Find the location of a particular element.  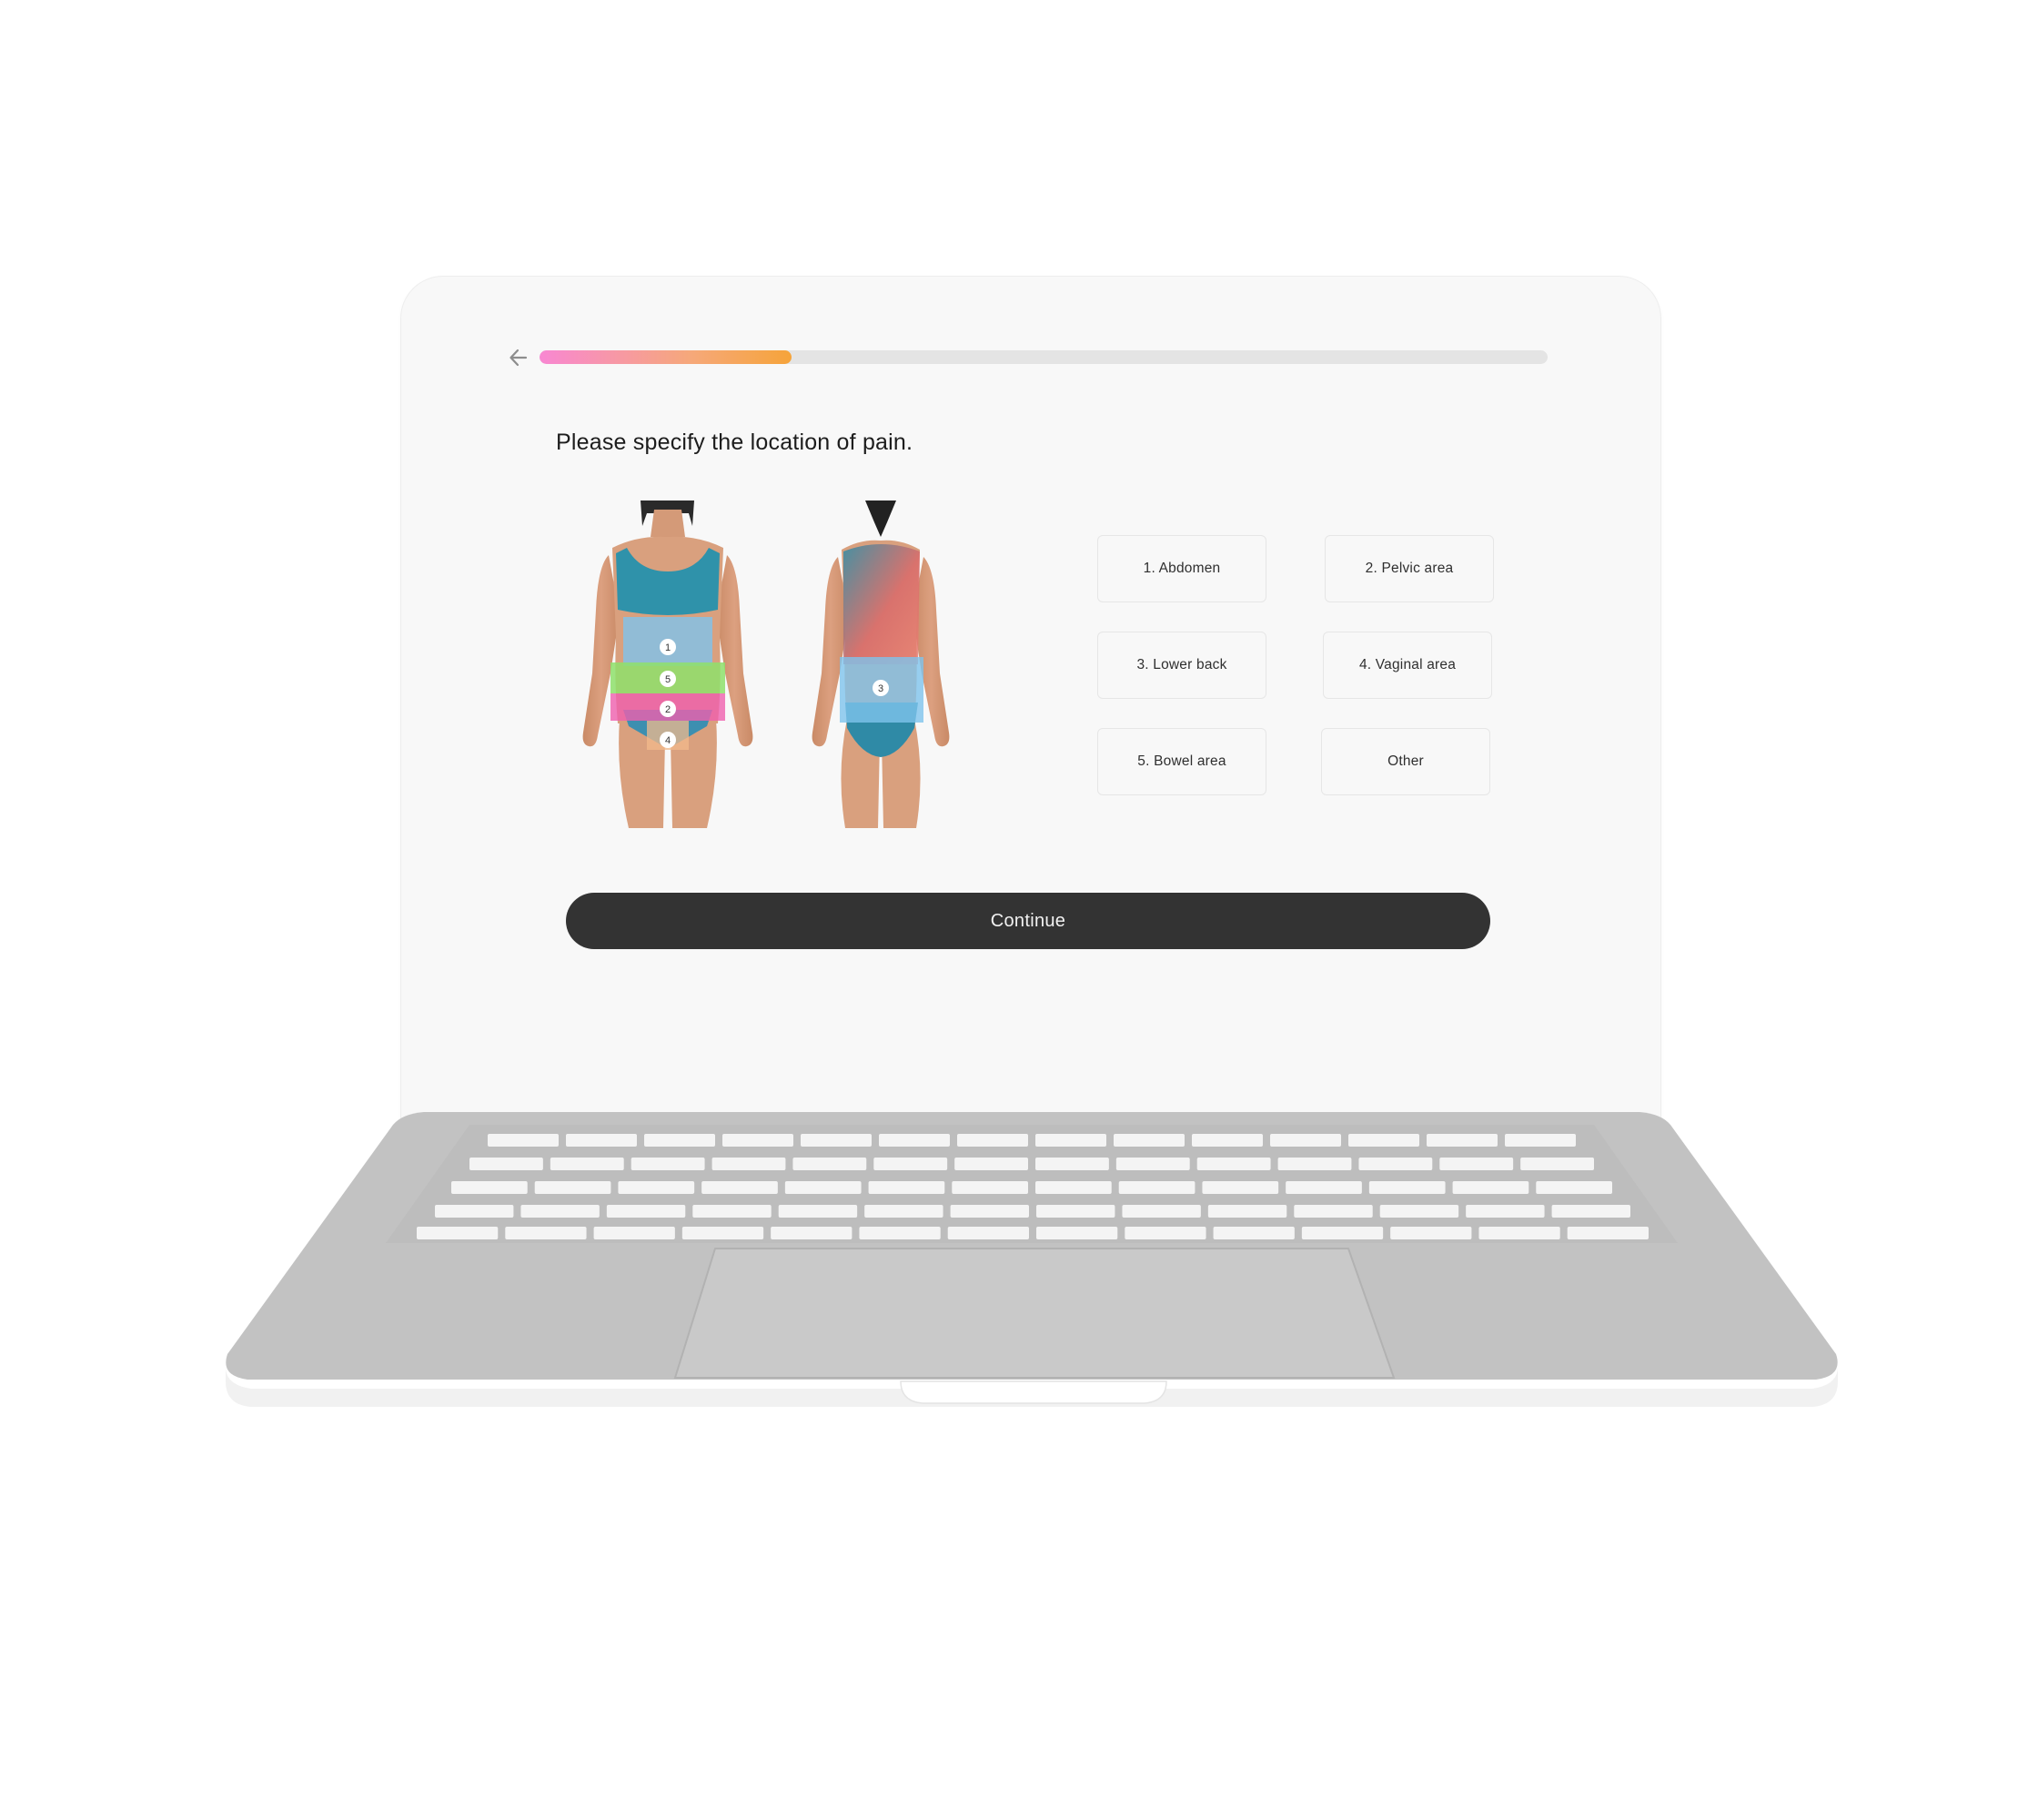

svg-text: 5 is located at coordinates (668, 680).